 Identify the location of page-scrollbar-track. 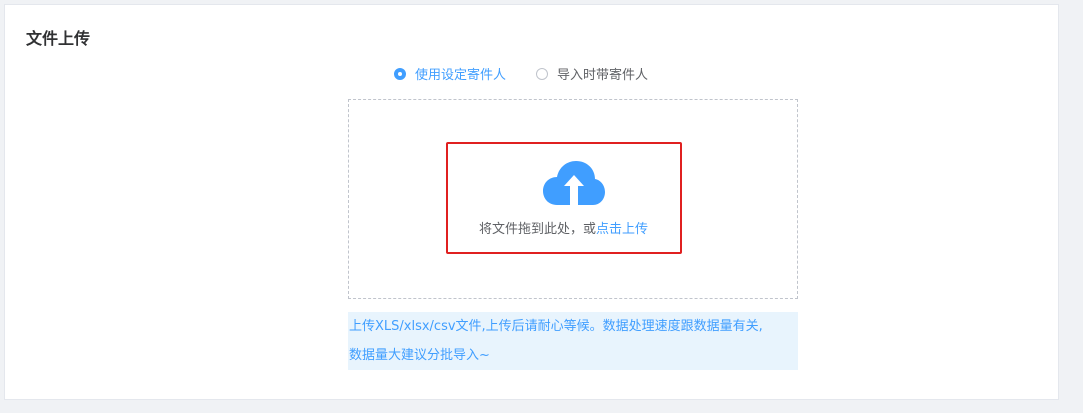
(1076, 206).